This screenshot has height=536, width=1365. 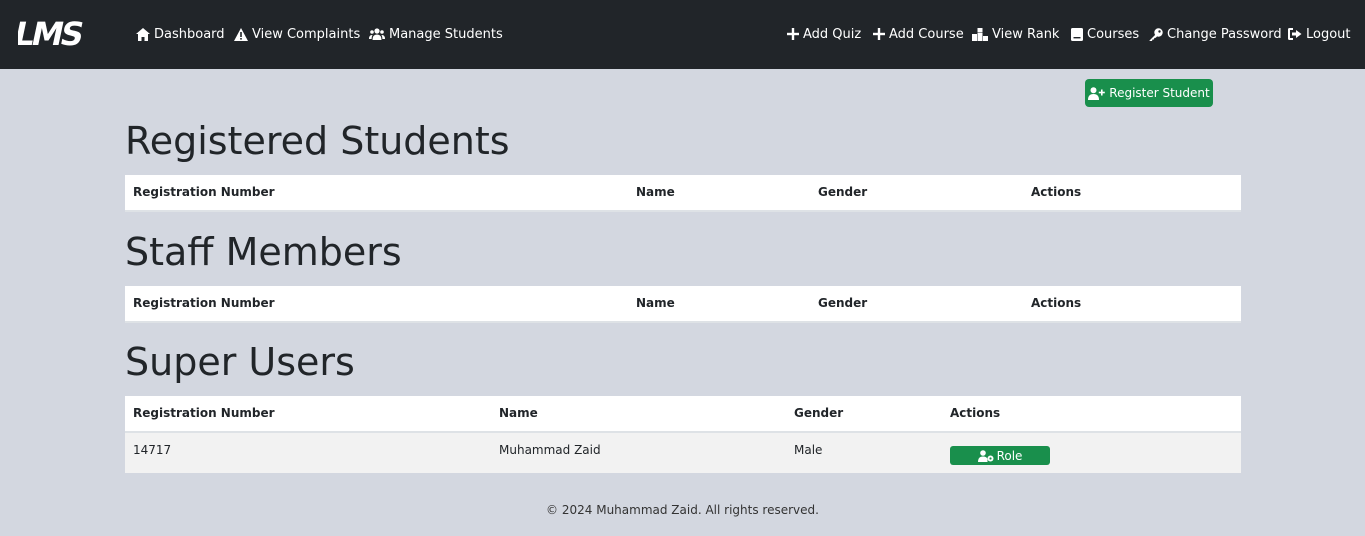 I want to click on lms-logo: LMS, so click(x=59, y=34).